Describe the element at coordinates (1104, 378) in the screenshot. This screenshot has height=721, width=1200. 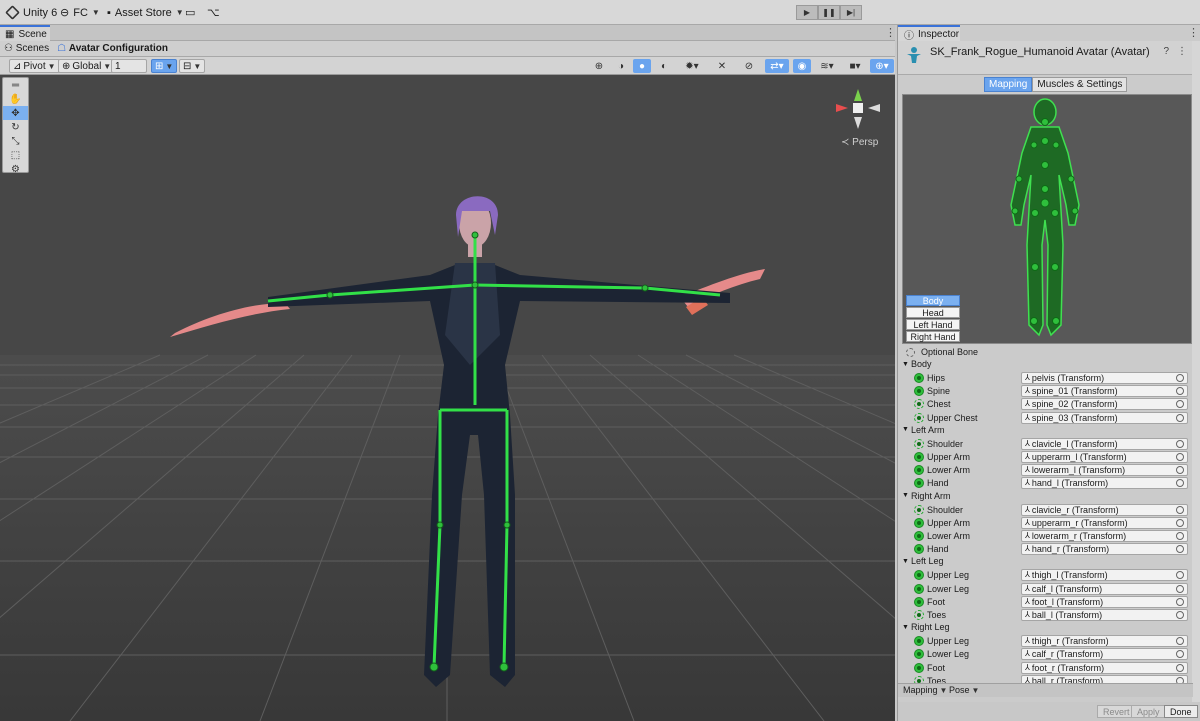
I see `bone-transform-field: ⅄ pelvis (Transform)` at that location.